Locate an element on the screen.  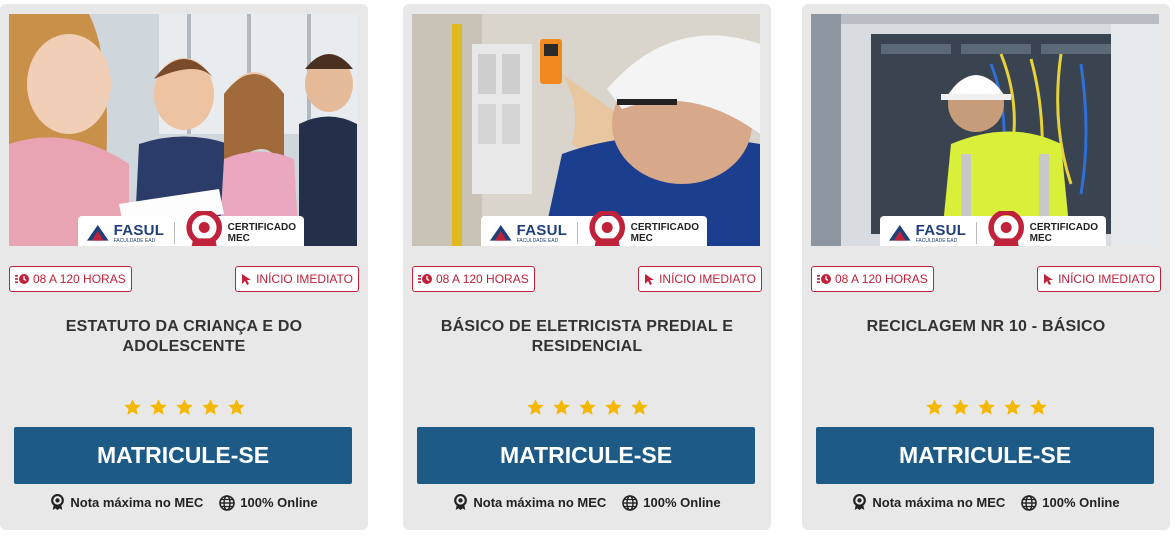
electrician-photo is located at coordinates (586, 130).